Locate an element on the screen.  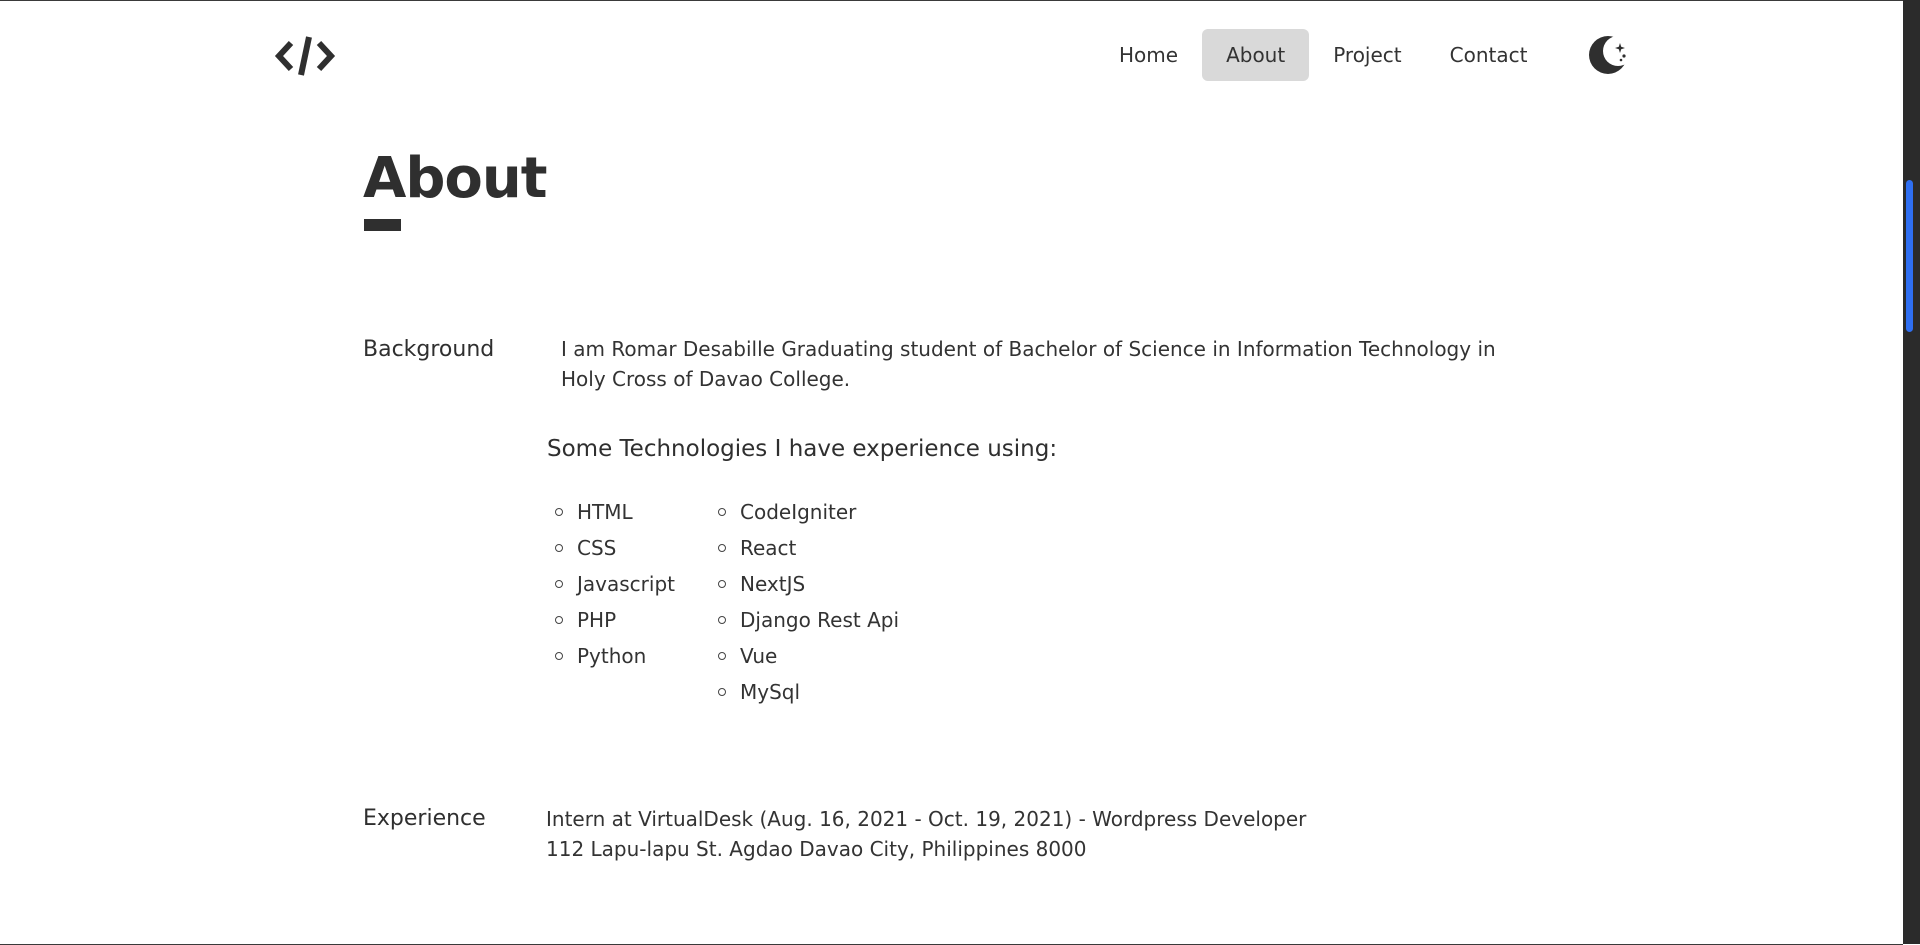
list-item: NextJS is located at coordinates (804, 584).